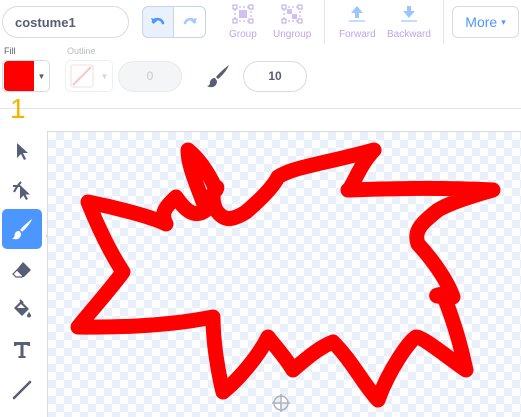  I want to click on text-icon, so click(22, 350).